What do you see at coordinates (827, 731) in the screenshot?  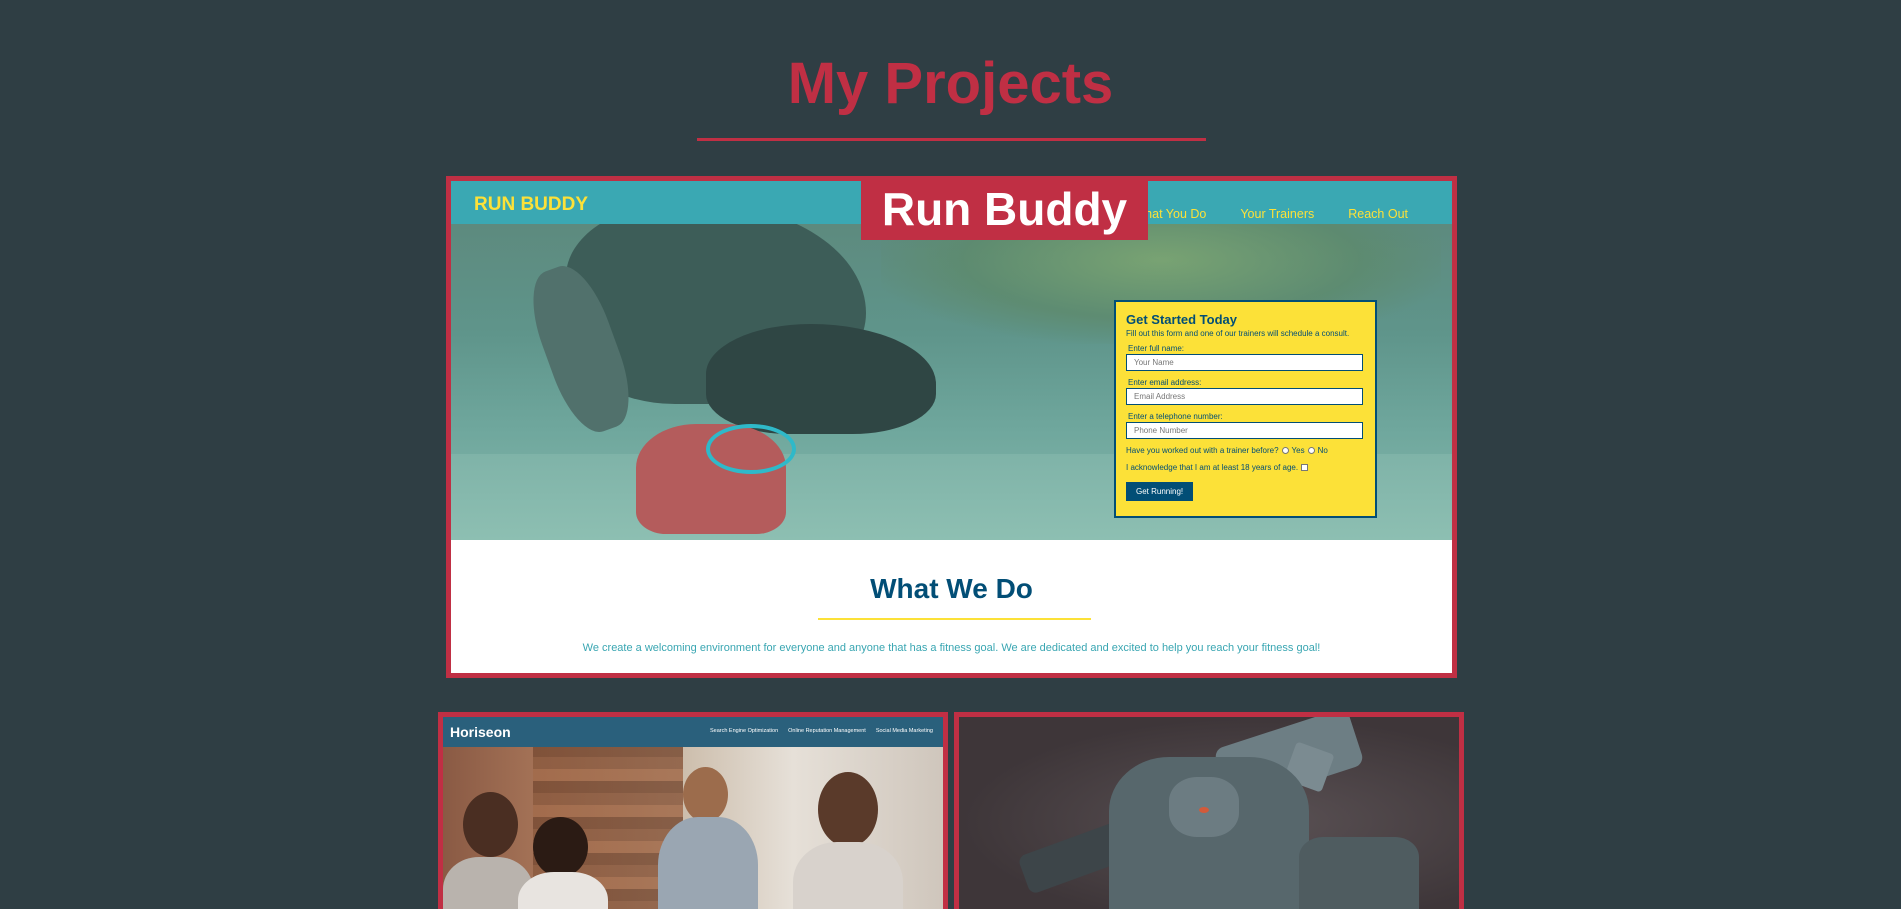 I see `horiseon-nav-item: Online Reputation Management` at bounding box center [827, 731].